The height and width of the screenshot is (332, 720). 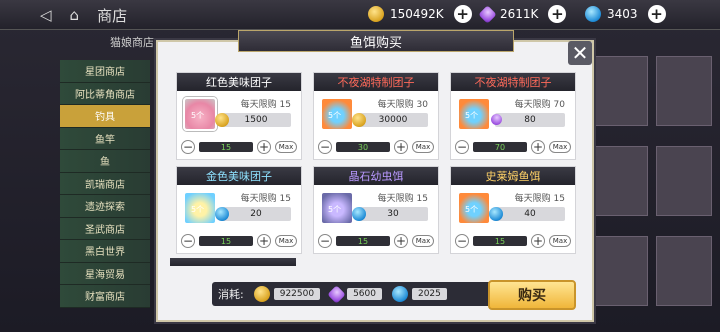 I want to click on home-icon: ⌂, so click(x=75, y=15).